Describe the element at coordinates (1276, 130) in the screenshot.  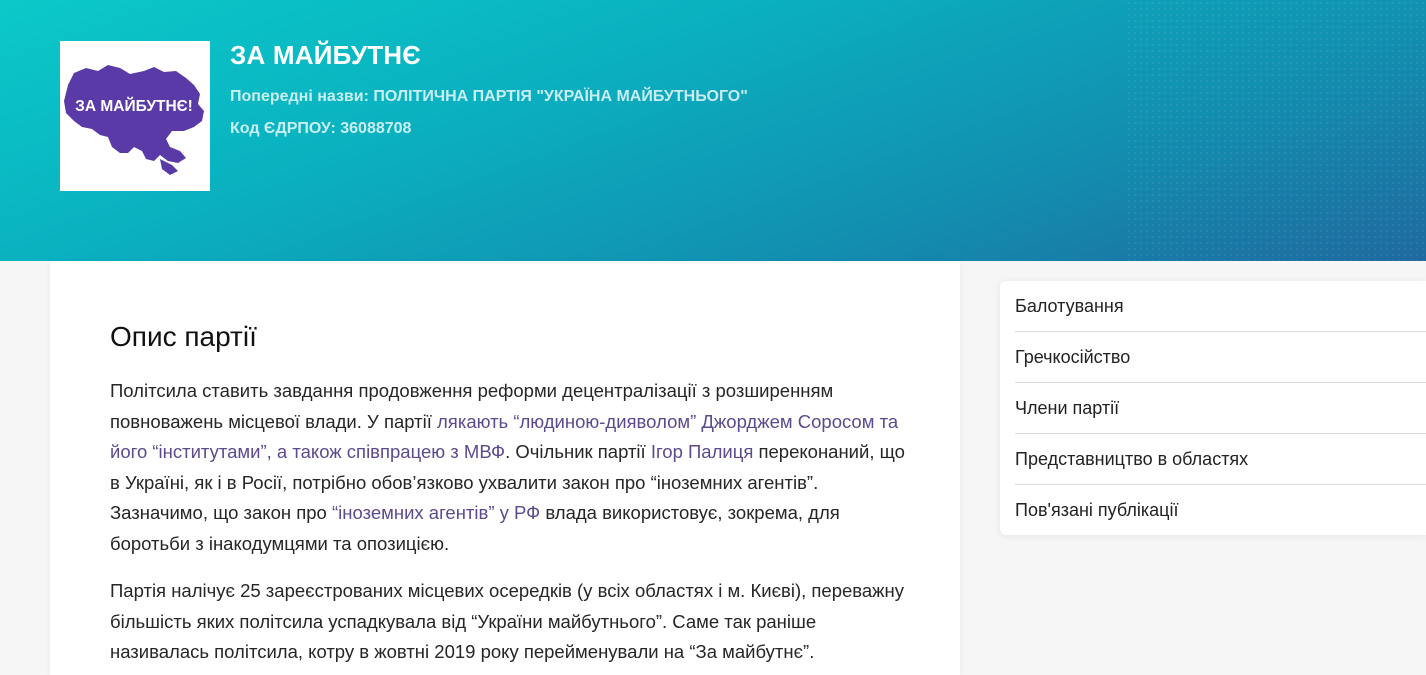
I see `header-dot-pattern` at that location.